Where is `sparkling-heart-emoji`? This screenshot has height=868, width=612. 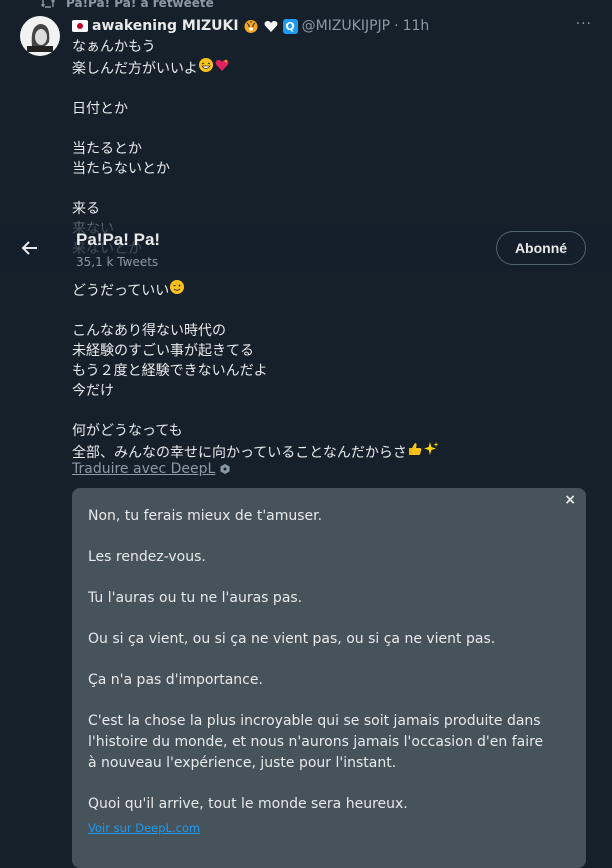 sparkling-heart-emoji is located at coordinates (222, 65).